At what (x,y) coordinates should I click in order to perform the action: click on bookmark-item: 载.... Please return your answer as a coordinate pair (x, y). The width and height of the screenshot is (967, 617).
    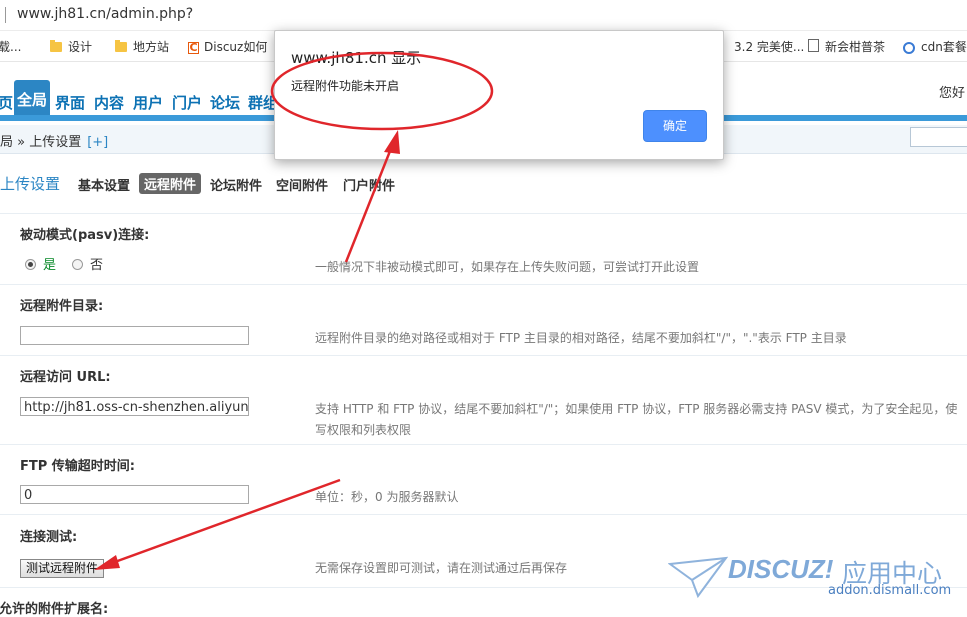
    Looking at the image, I should click on (10, 46).